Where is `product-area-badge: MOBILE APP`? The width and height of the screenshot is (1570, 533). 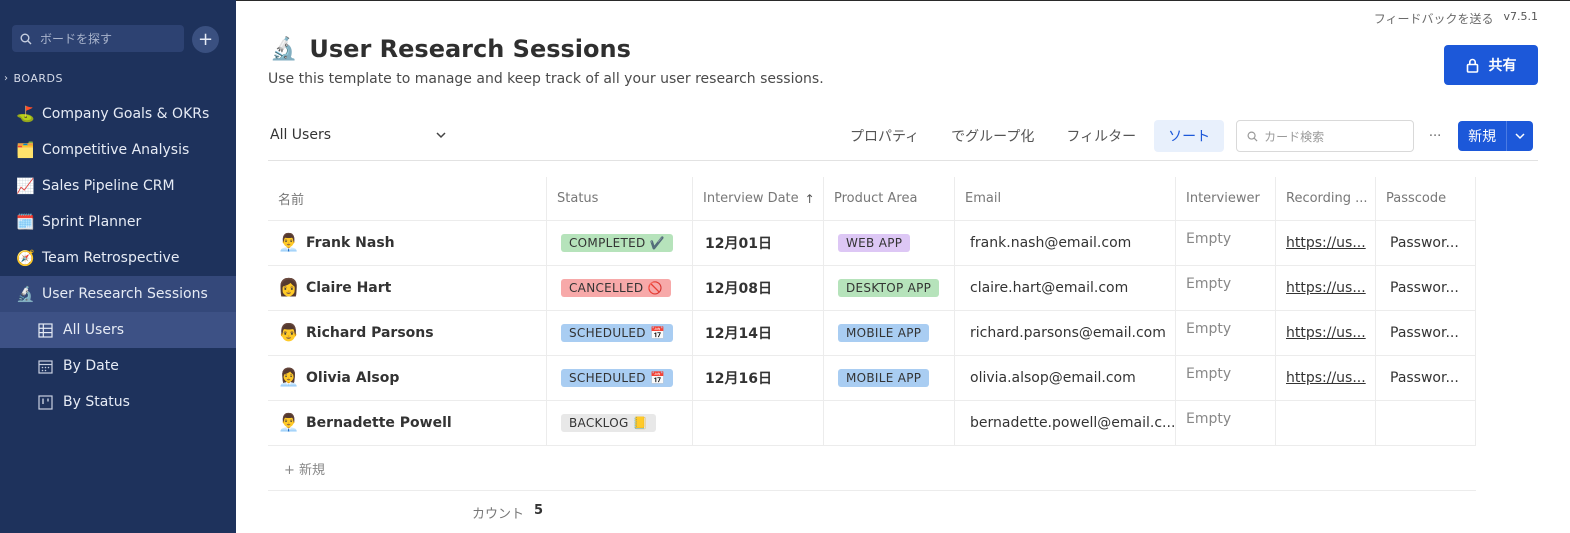
product-area-badge: MOBILE APP is located at coordinates (884, 378).